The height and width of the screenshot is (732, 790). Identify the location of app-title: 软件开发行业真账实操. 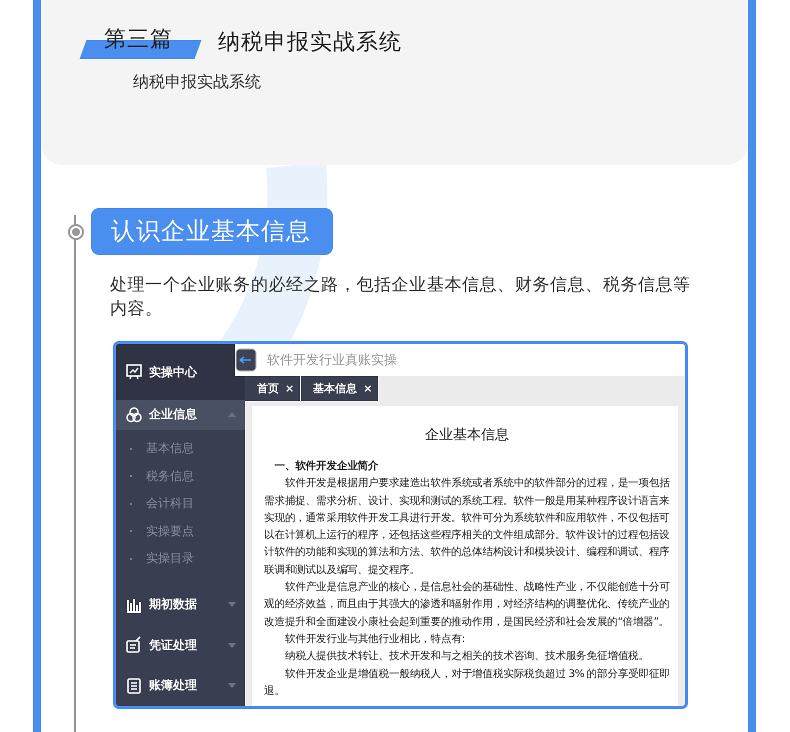
(332, 360).